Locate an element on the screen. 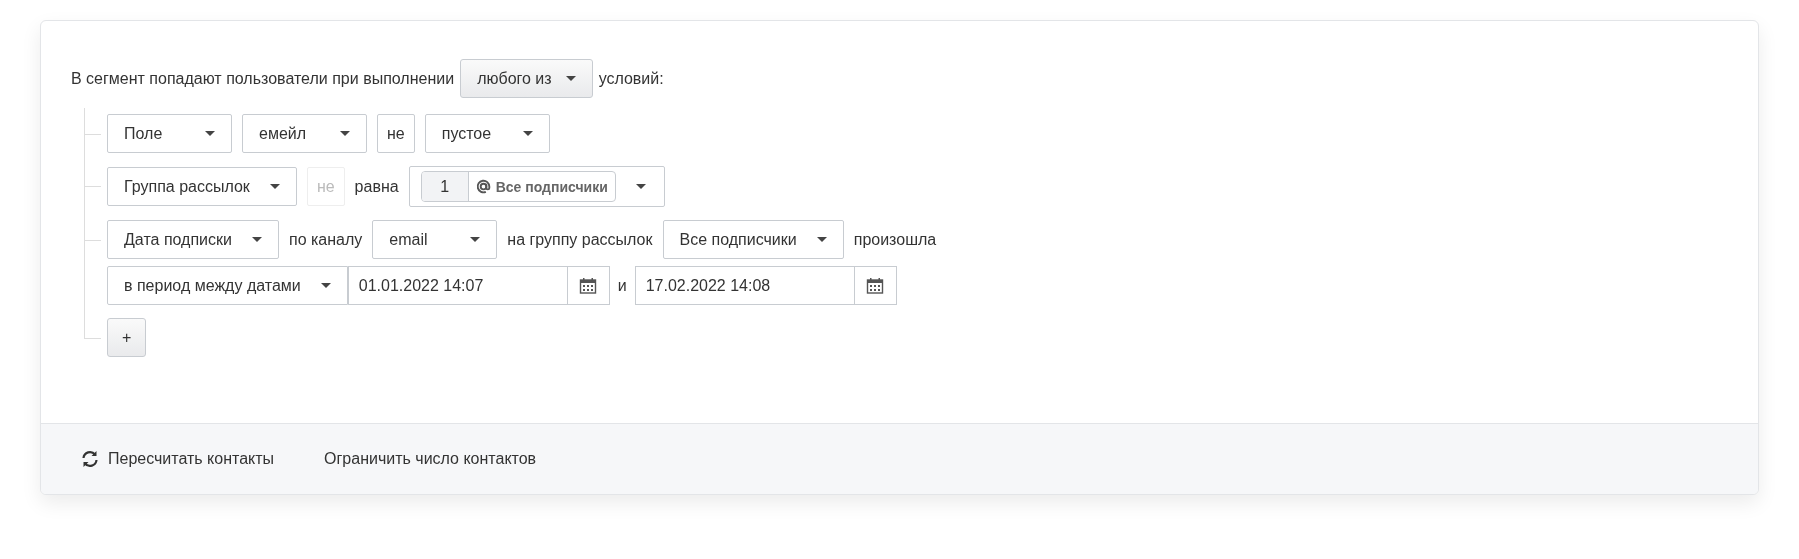 The height and width of the screenshot is (559, 1799). condition-text: на группу рассылок is located at coordinates (580, 239).